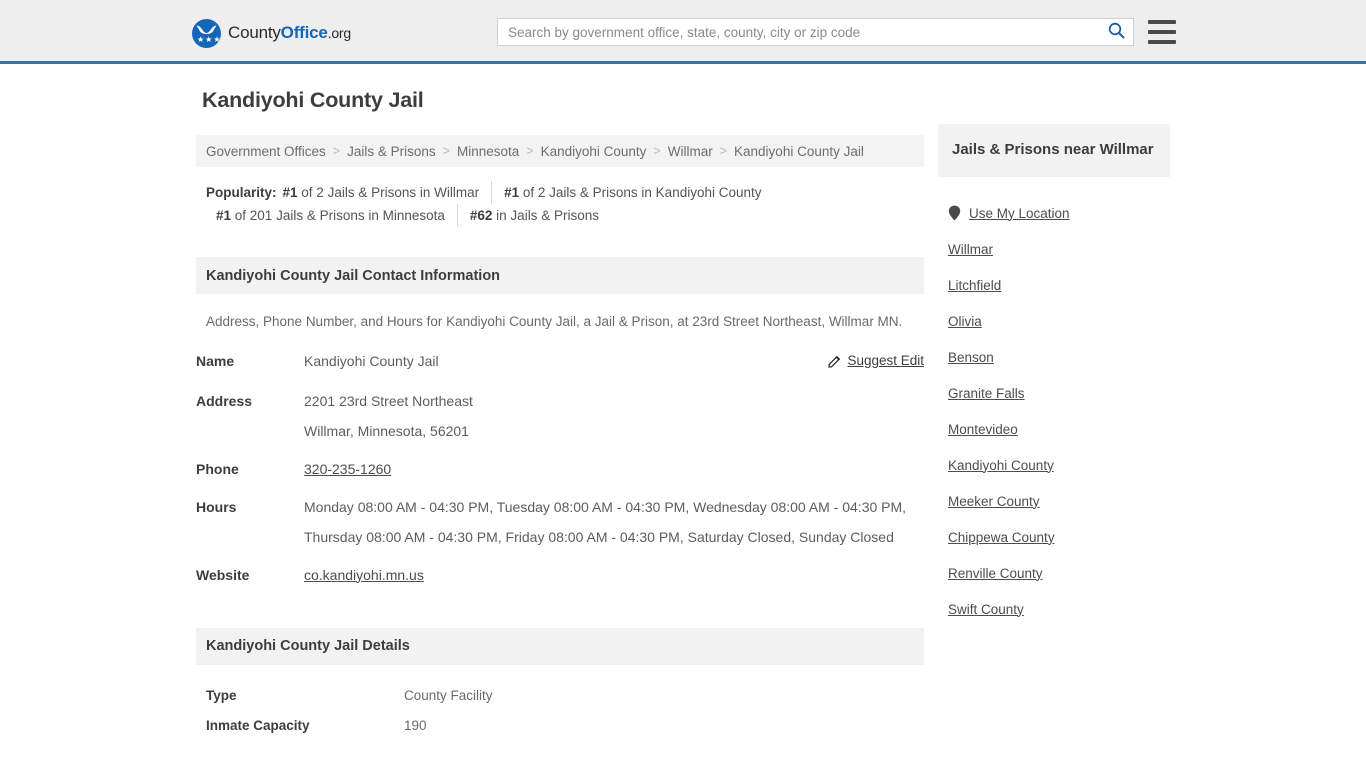 The height and width of the screenshot is (768, 1366). What do you see at coordinates (834, 361) in the screenshot?
I see `edit-pencil-icon` at bounding box center [834, 361].